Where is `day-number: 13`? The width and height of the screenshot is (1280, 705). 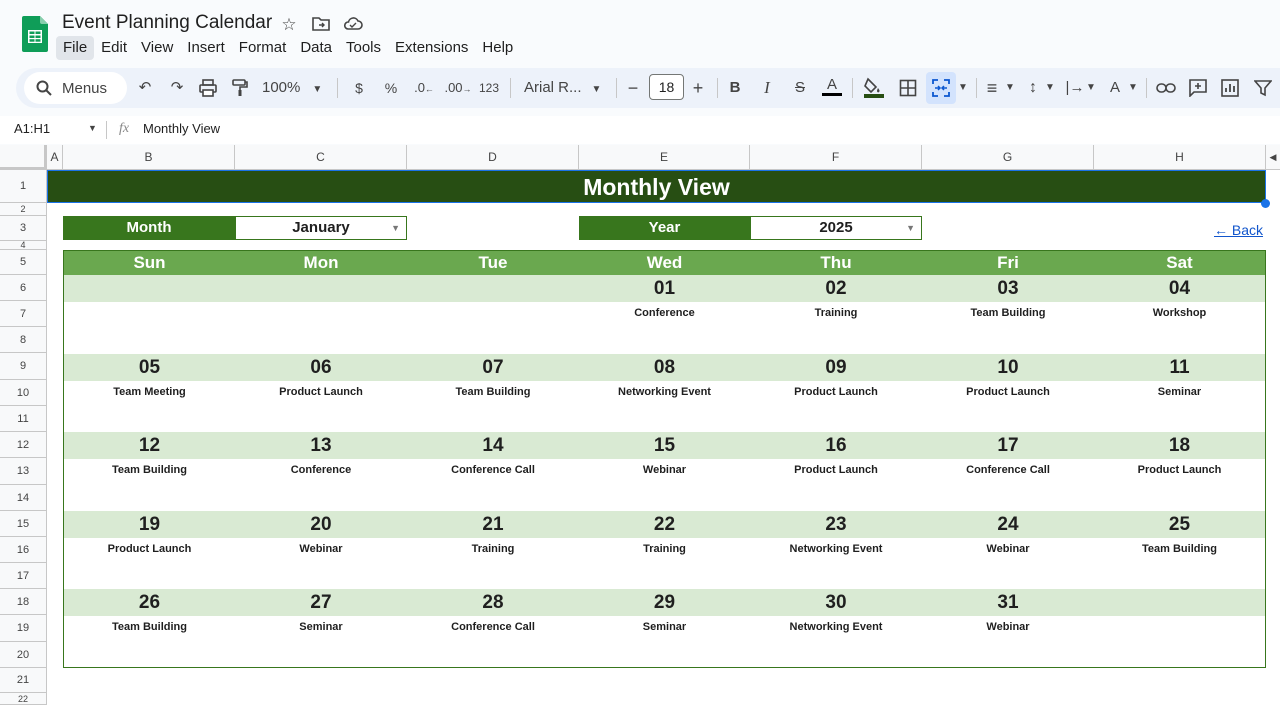 day-number: 13 is located at coordinates (321, 445).